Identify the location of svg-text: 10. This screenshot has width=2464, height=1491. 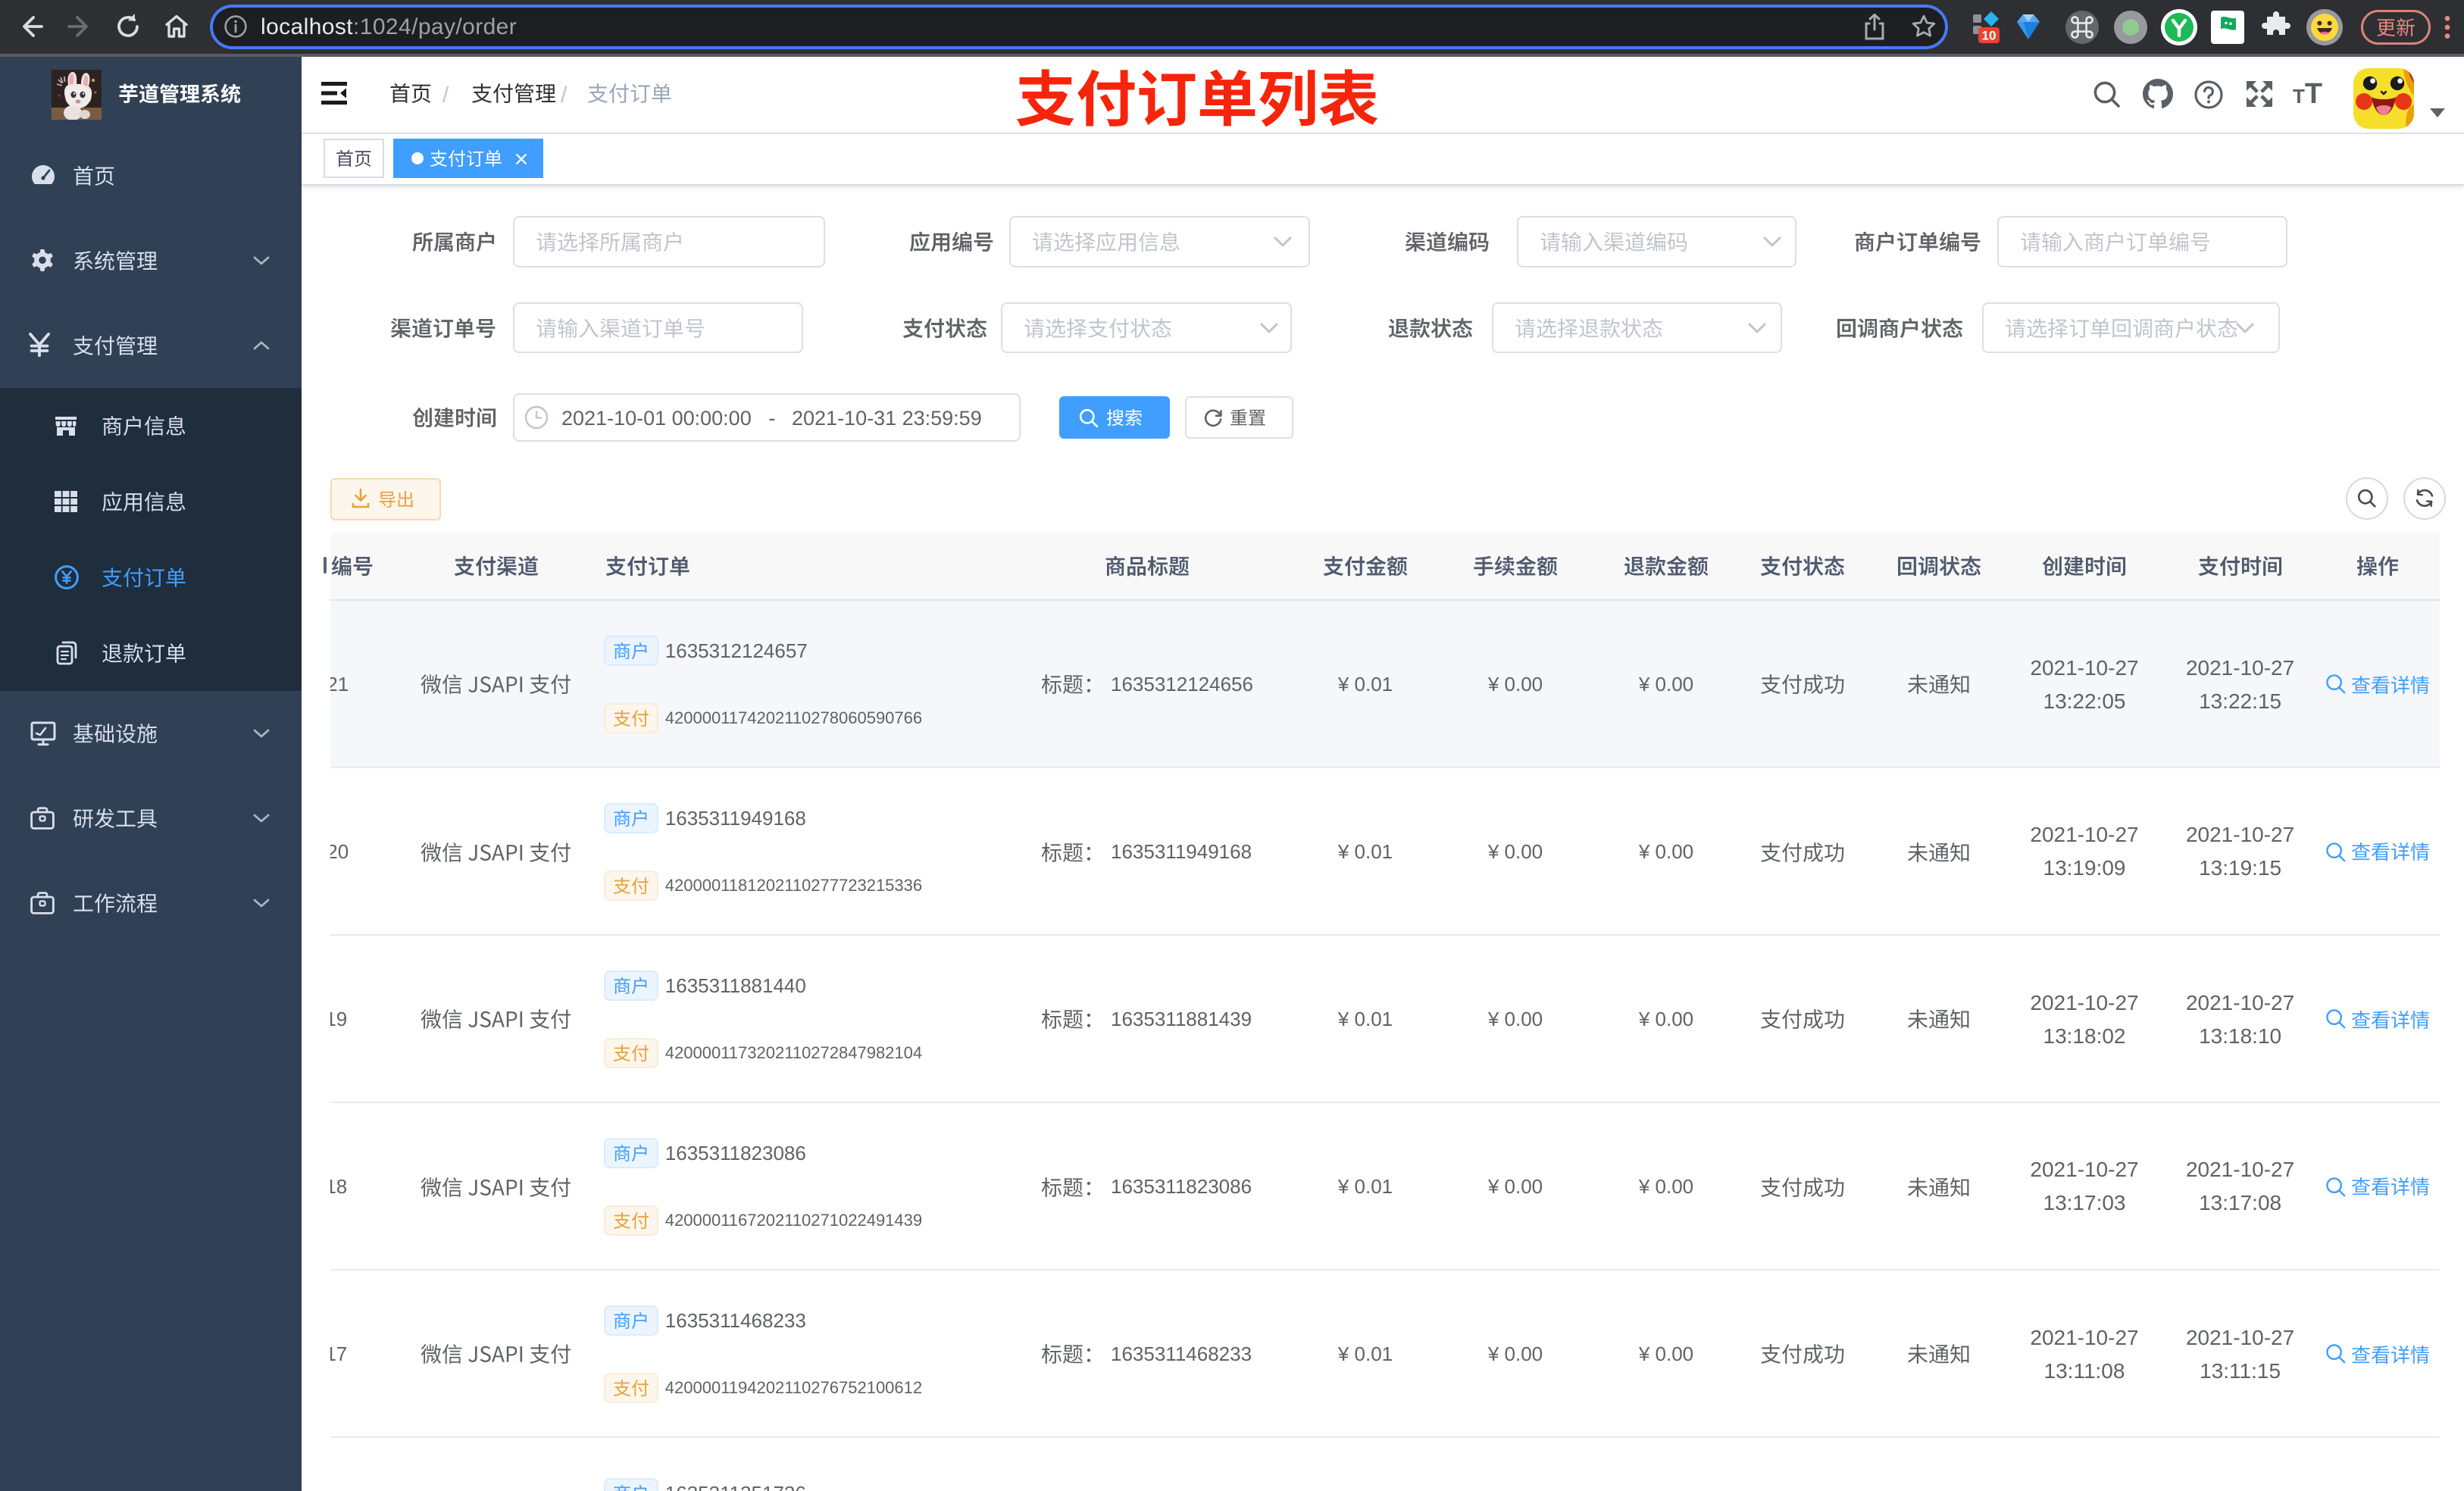
(1989, 35).